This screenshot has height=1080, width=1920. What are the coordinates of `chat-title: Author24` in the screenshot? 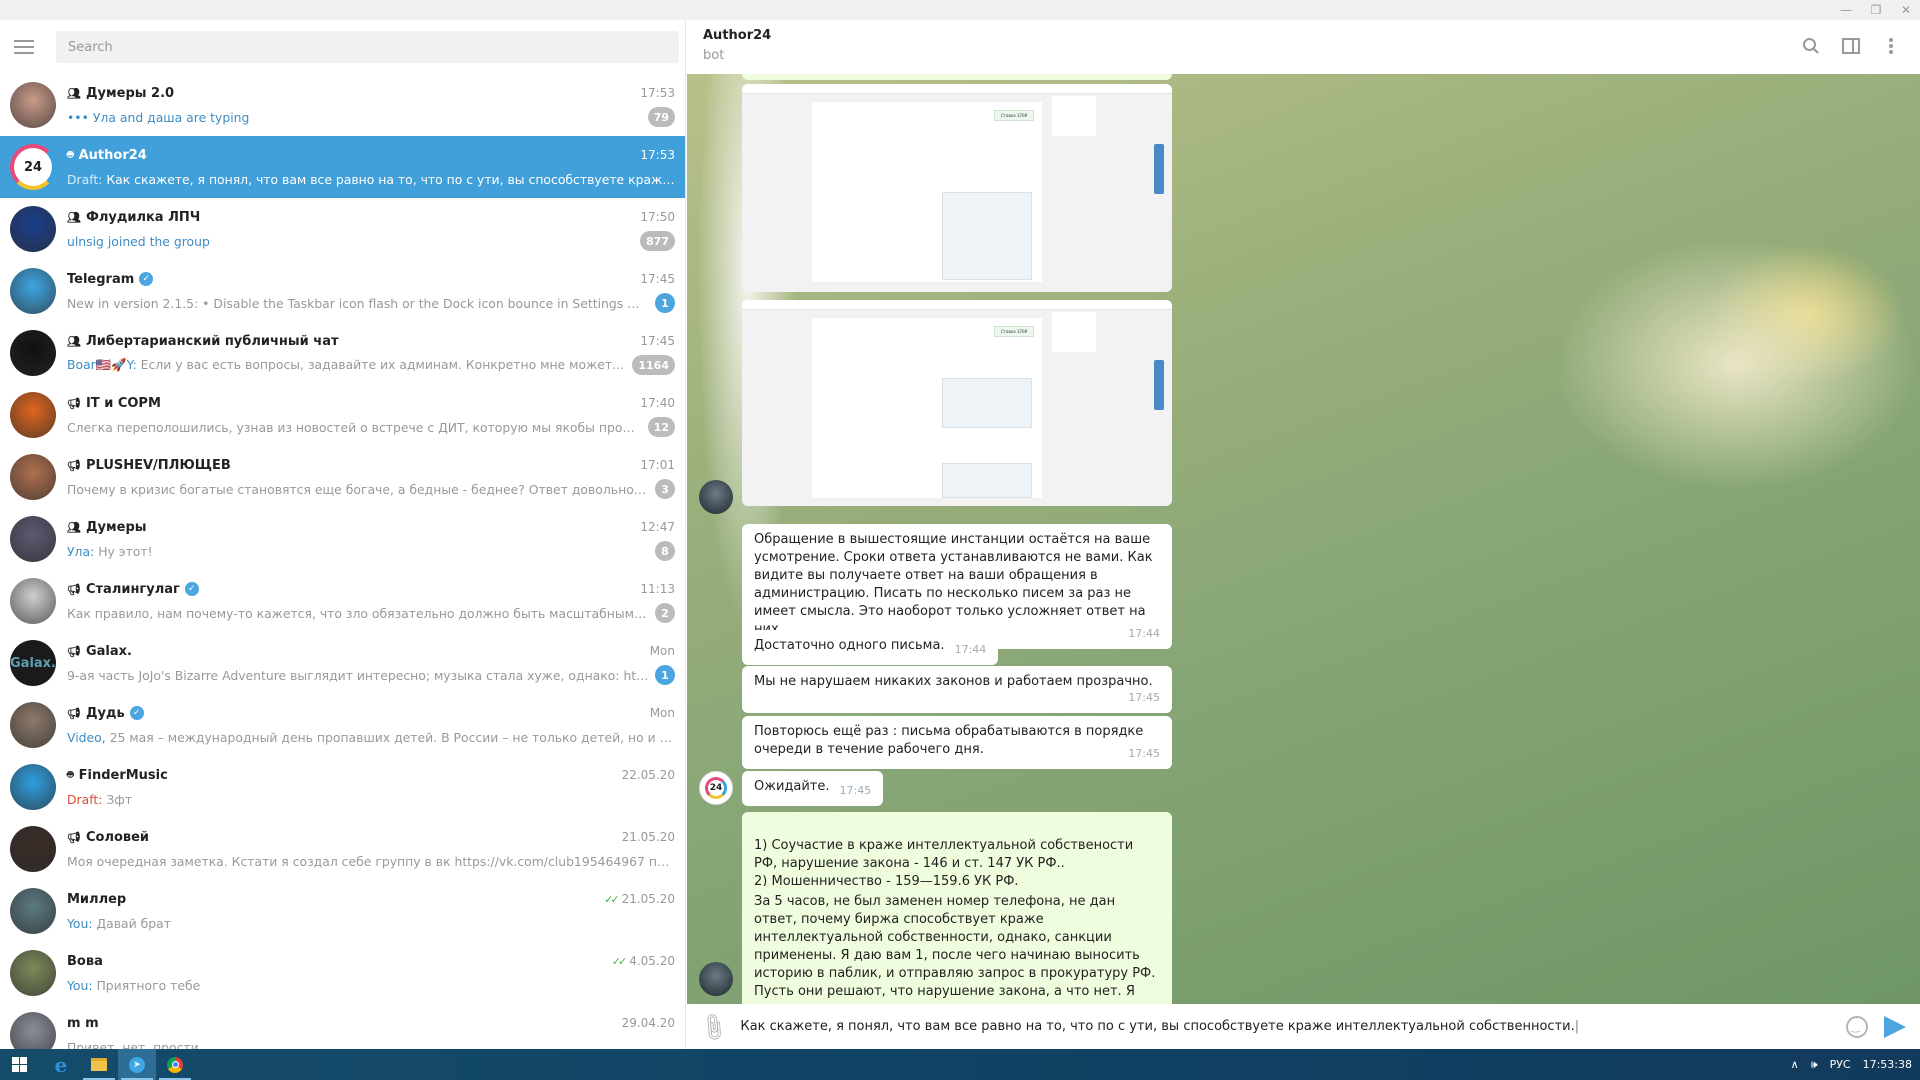 It's located at (1303, 35).